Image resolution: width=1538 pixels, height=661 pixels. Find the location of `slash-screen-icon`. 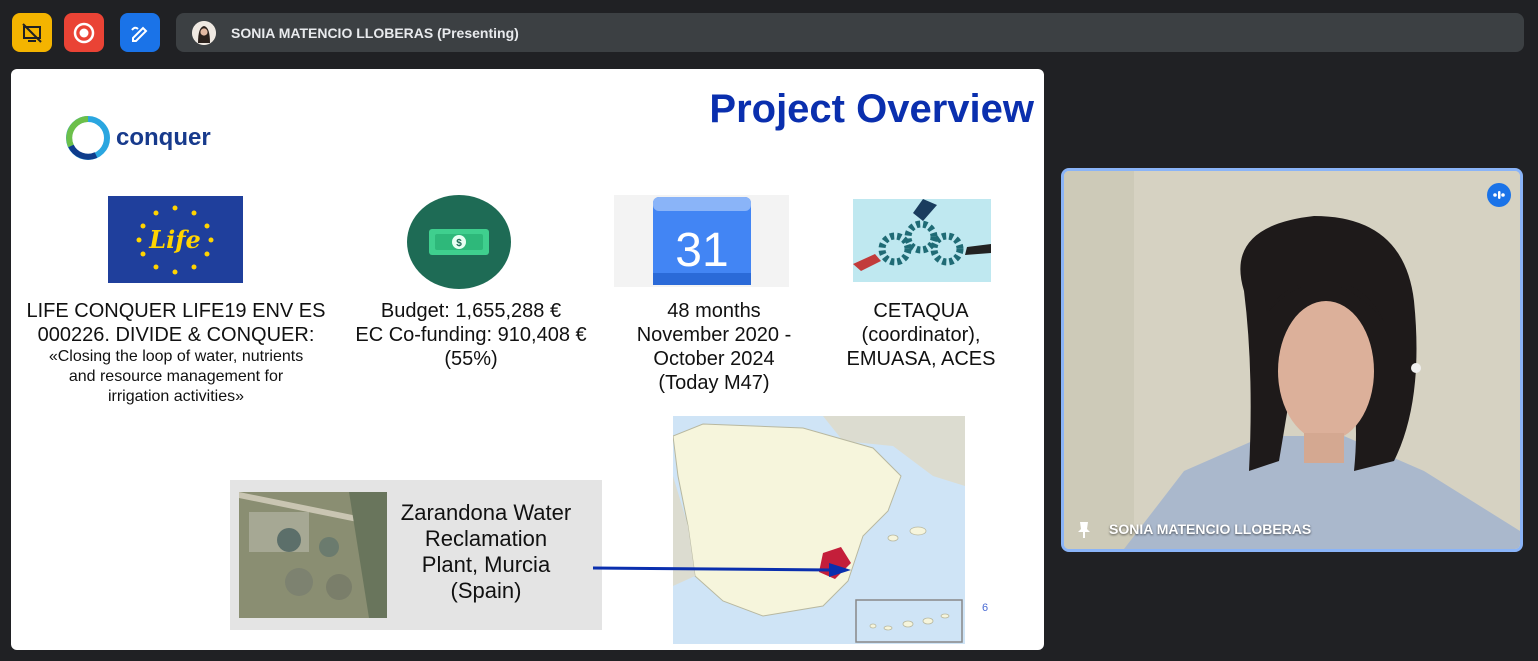

slash-screen-icon is located at coordinates (32, 32).